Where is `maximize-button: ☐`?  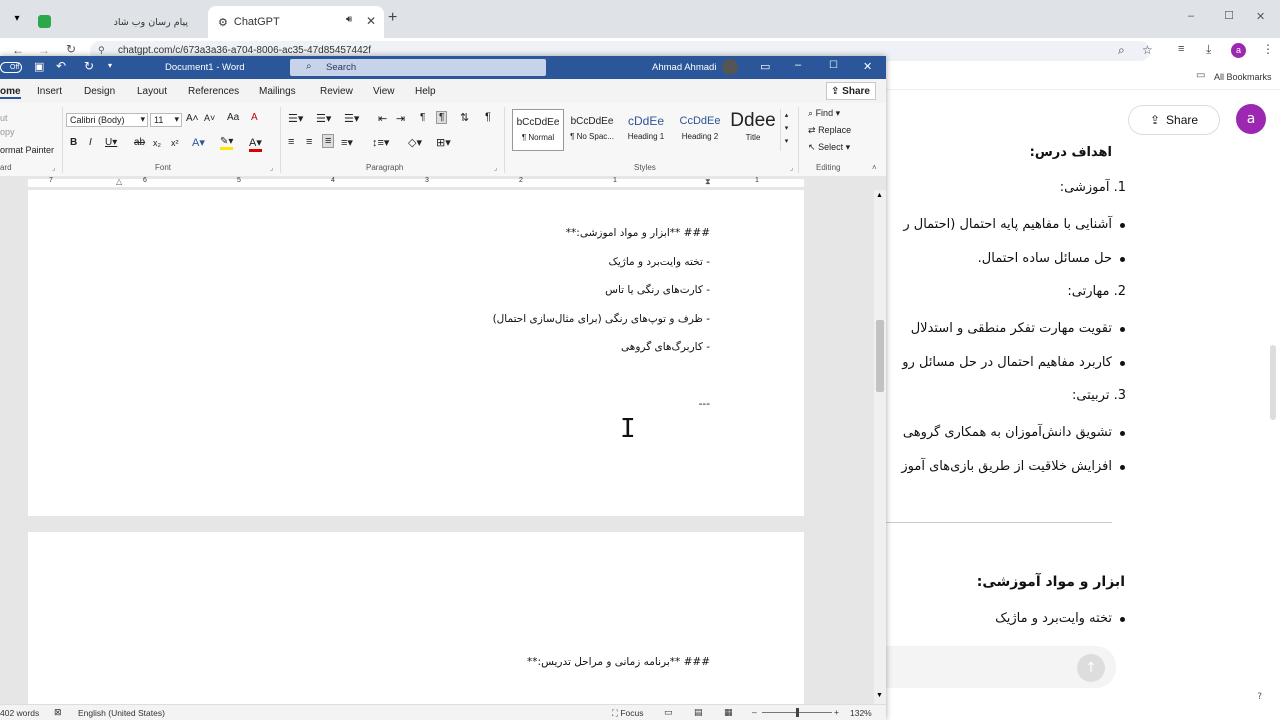
maximize-button: ☐ is located at coordinates (1229, 15).